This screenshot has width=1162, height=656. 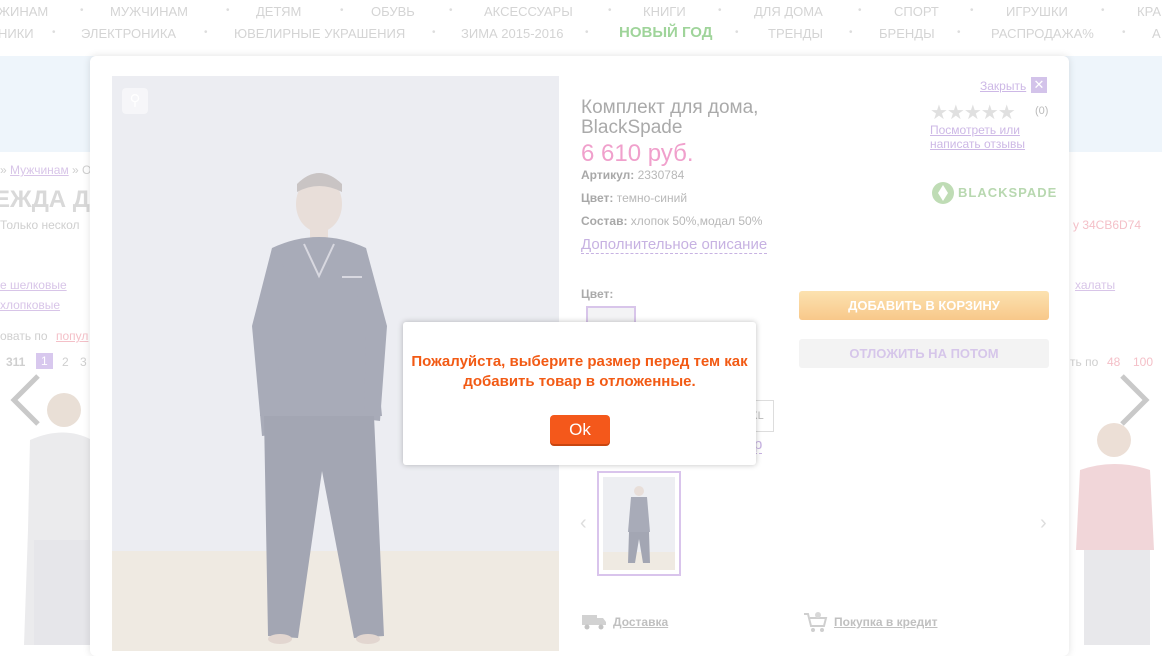 What do you see at coordinates (1003, 86) in the screenshot?
I see `close-link: Закрыть` at bounding box center [1003, 86].